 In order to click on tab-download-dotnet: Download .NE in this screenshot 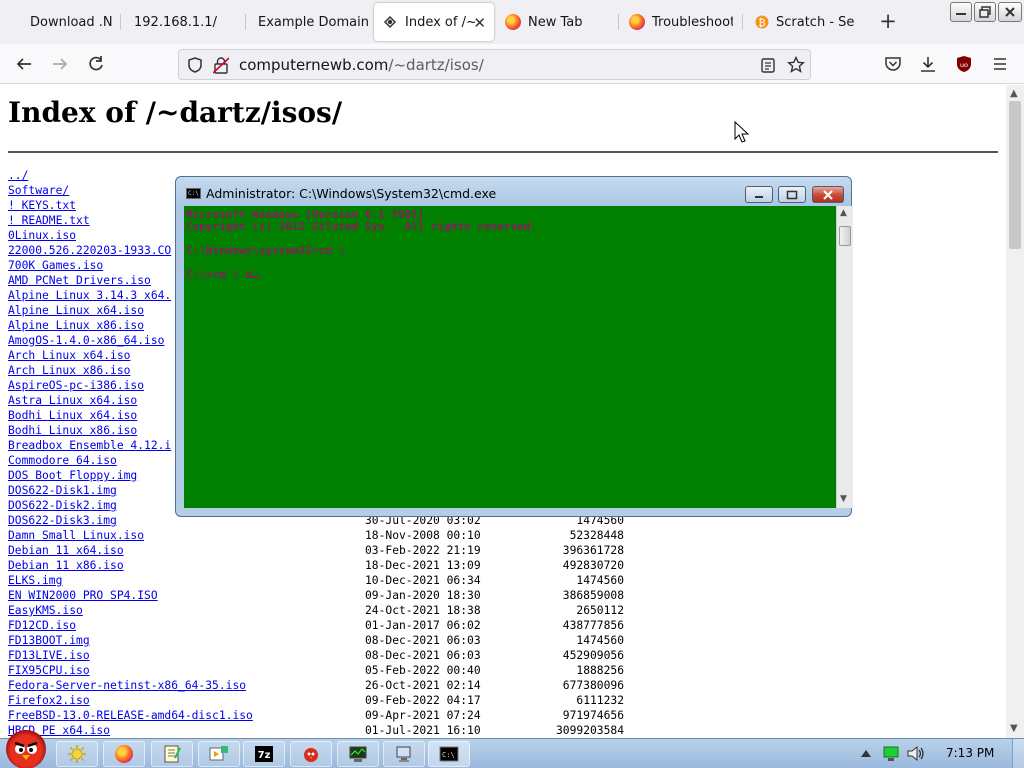, I will do `click(71, 22)`.